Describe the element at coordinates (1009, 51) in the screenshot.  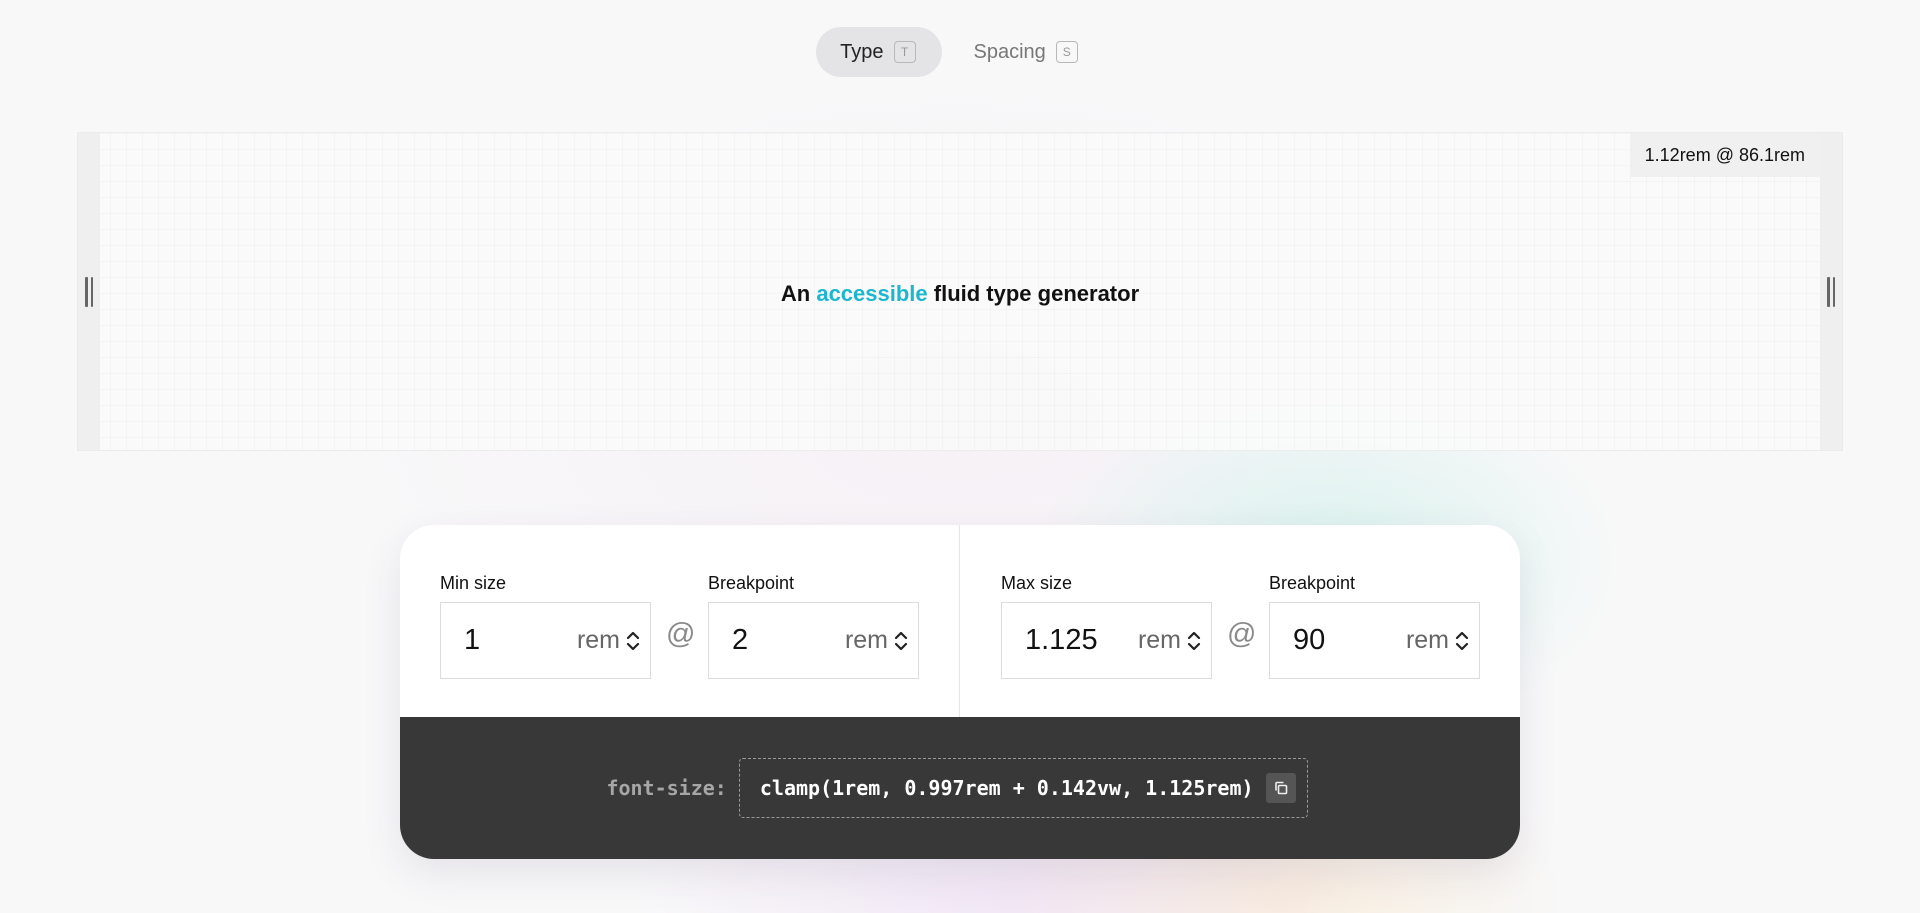
I see `tab-spacing-label: Spacing` at that location.